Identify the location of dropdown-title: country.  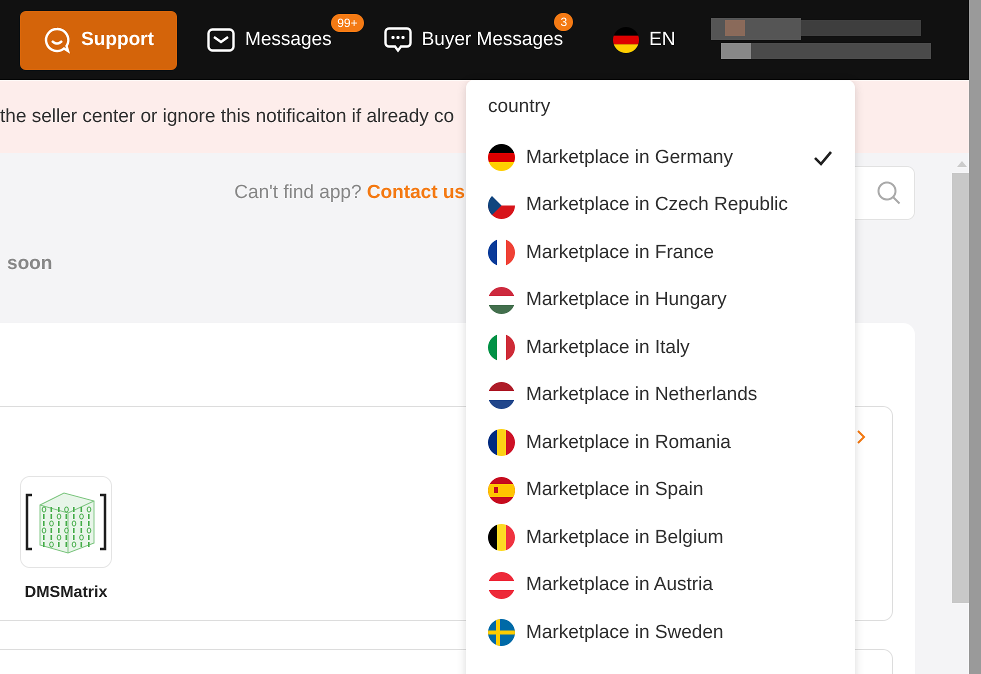
(519, 107).